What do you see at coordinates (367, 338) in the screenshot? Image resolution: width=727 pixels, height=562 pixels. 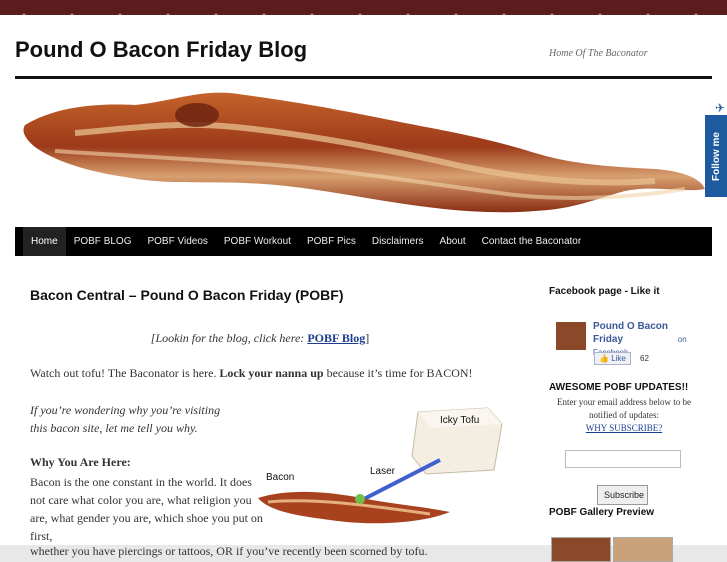 I see `blog-line-suffix: ]` at bounding box center [367, 338].